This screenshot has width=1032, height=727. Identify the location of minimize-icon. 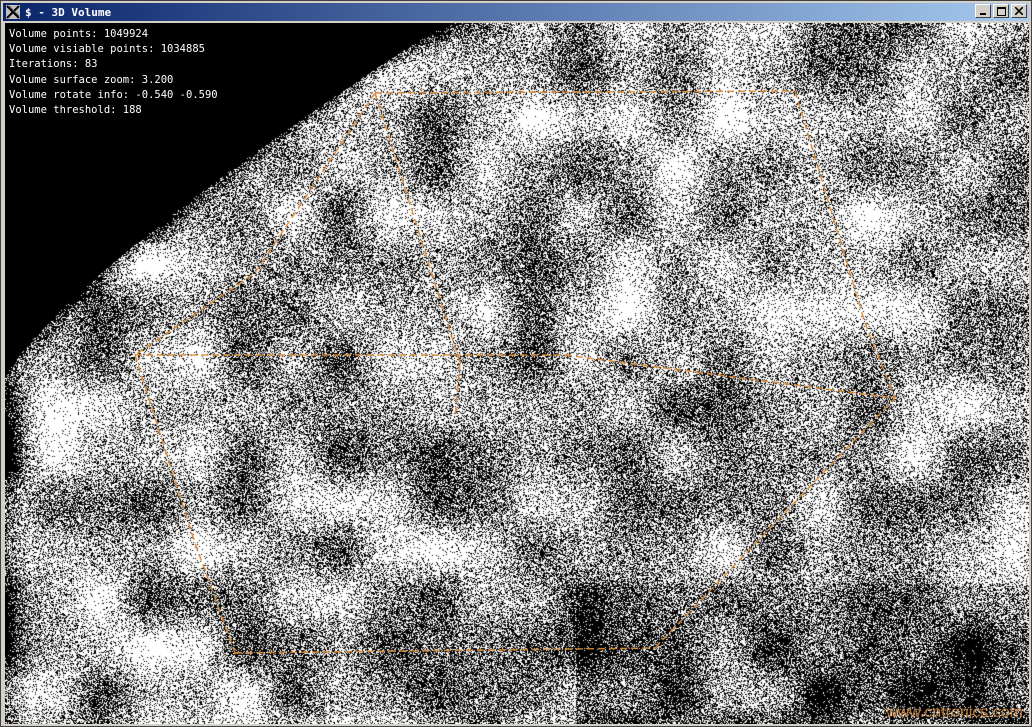
(983, 14).